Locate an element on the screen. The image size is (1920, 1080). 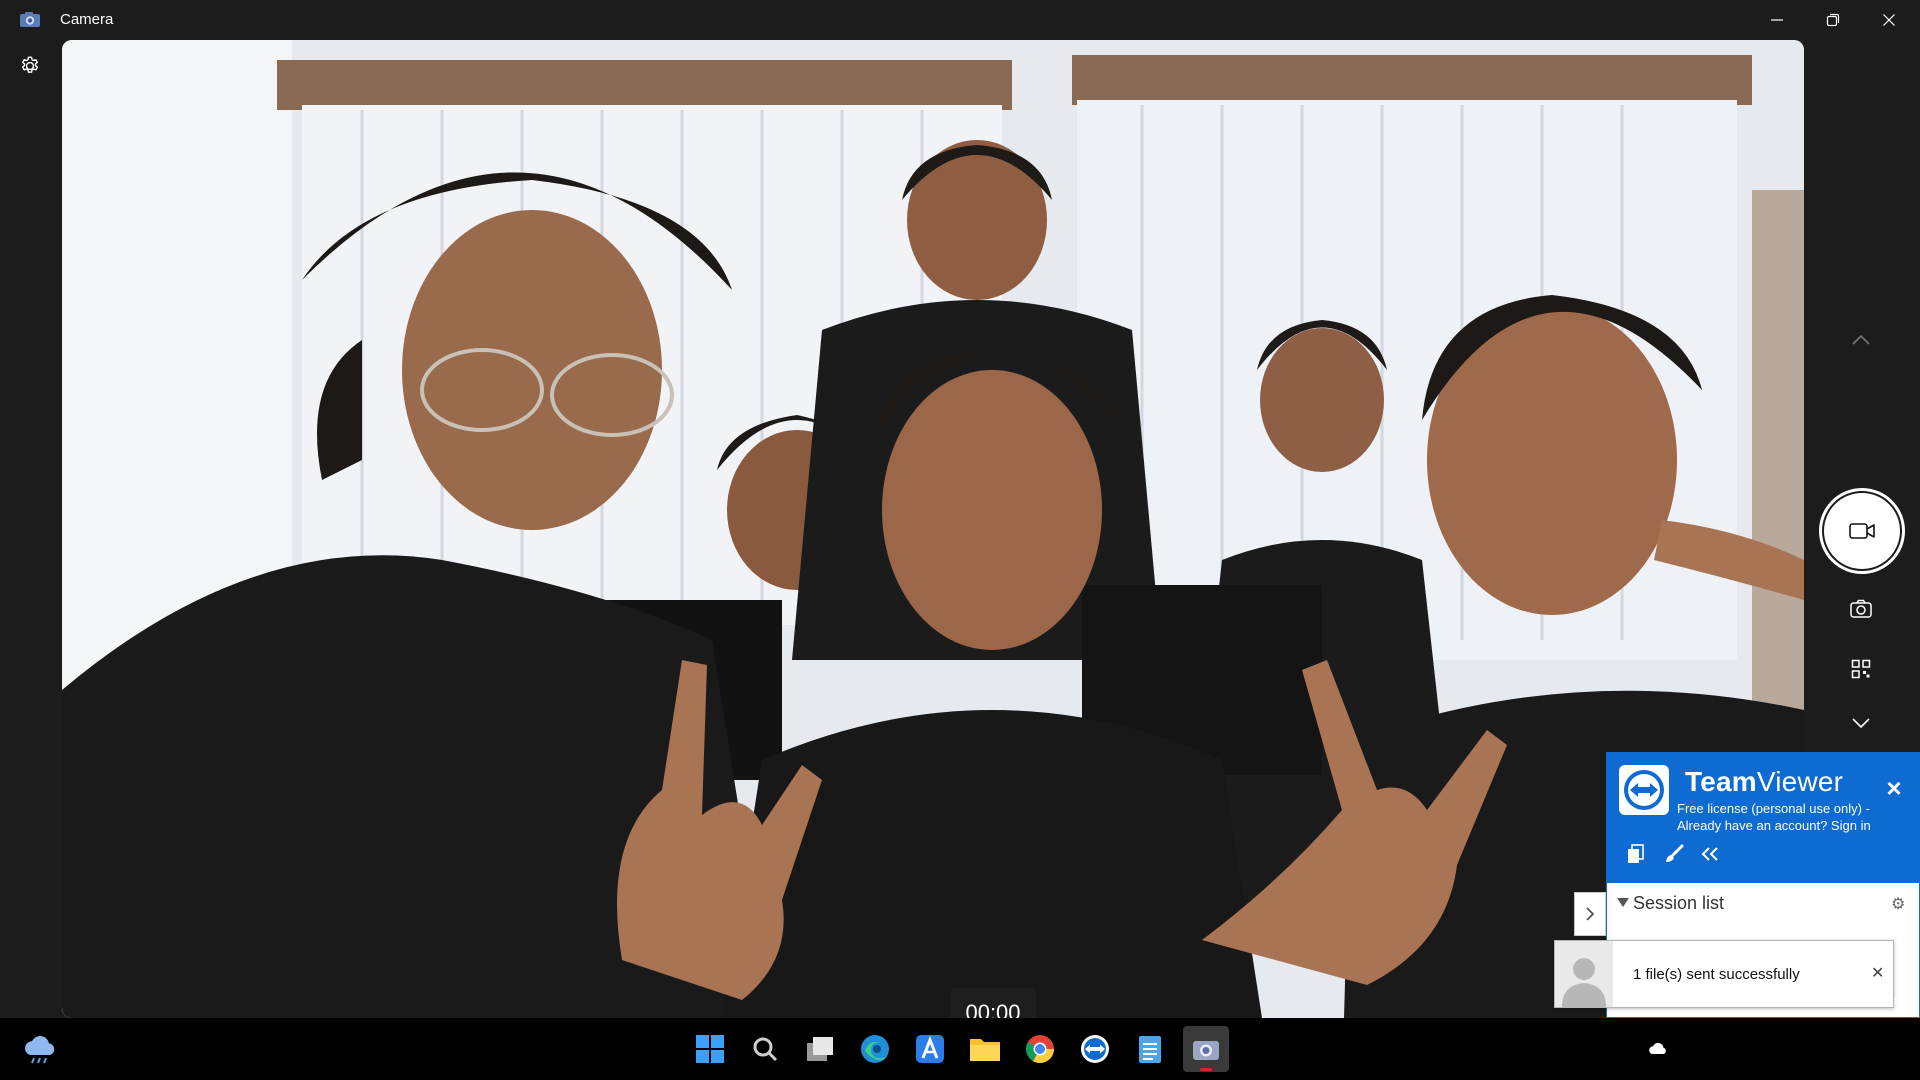
folder-icon is located at coordinates (985, 1050).